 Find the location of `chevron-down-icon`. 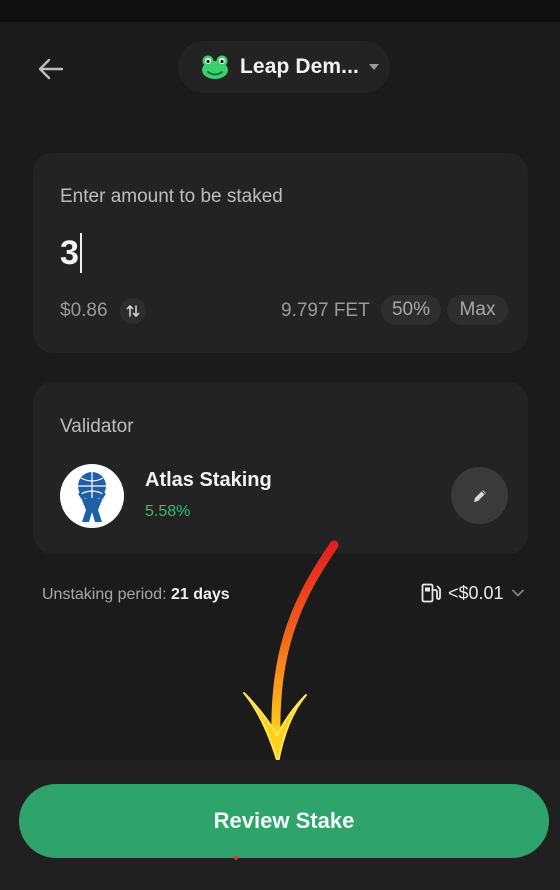

chevron-down-icon is located at coordinates (517, 593).